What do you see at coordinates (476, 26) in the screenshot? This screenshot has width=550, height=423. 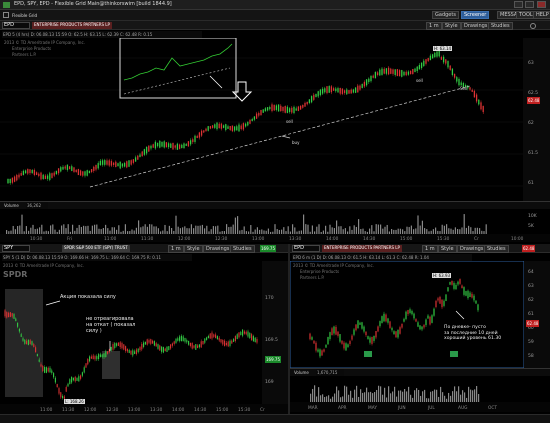 I see `top-drawings-button: Drawings` at bounding box center [476, 26].